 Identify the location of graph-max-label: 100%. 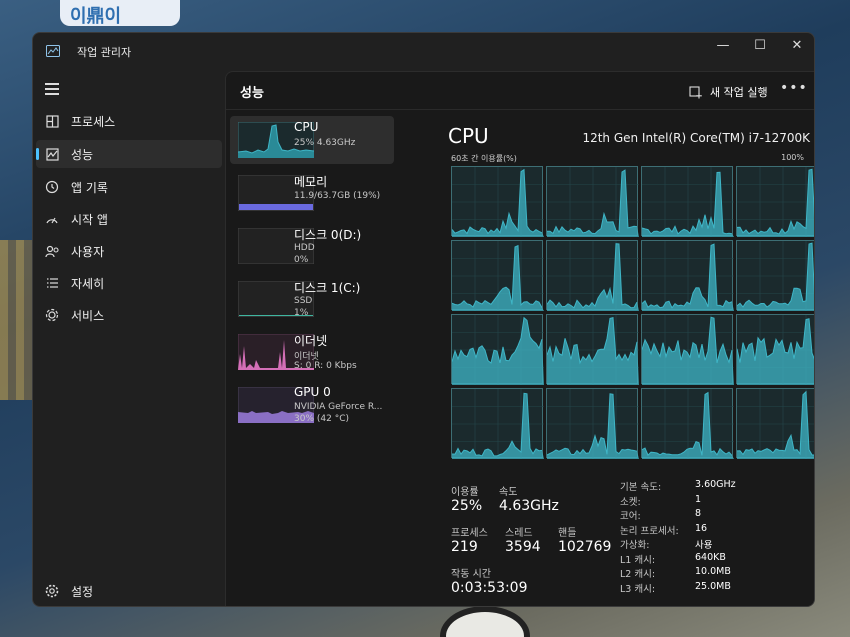
(792, 157).